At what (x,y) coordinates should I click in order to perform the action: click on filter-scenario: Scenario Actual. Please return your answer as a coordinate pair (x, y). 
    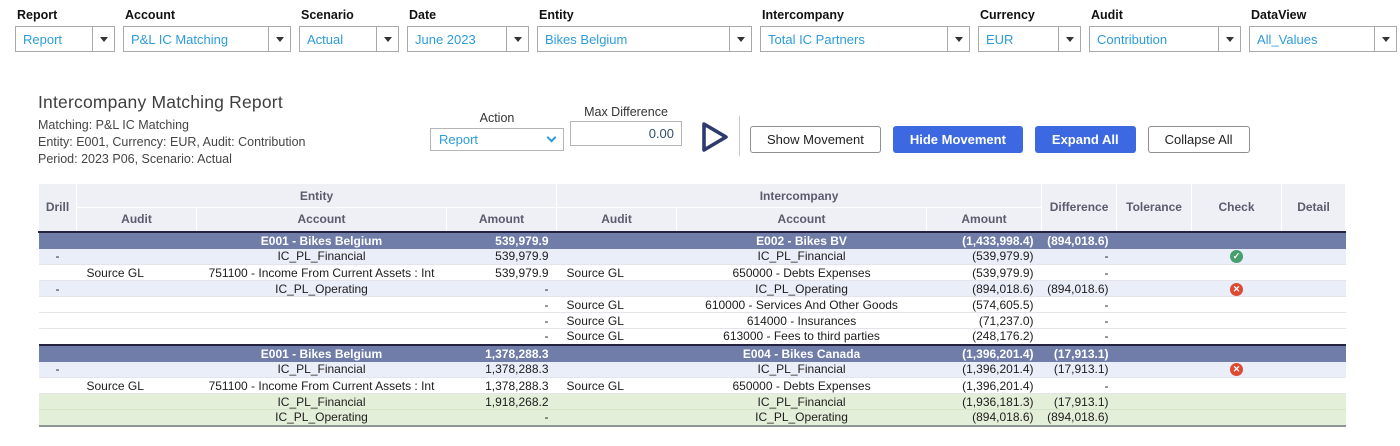
    Looking at the image, I should click on (349, 29).